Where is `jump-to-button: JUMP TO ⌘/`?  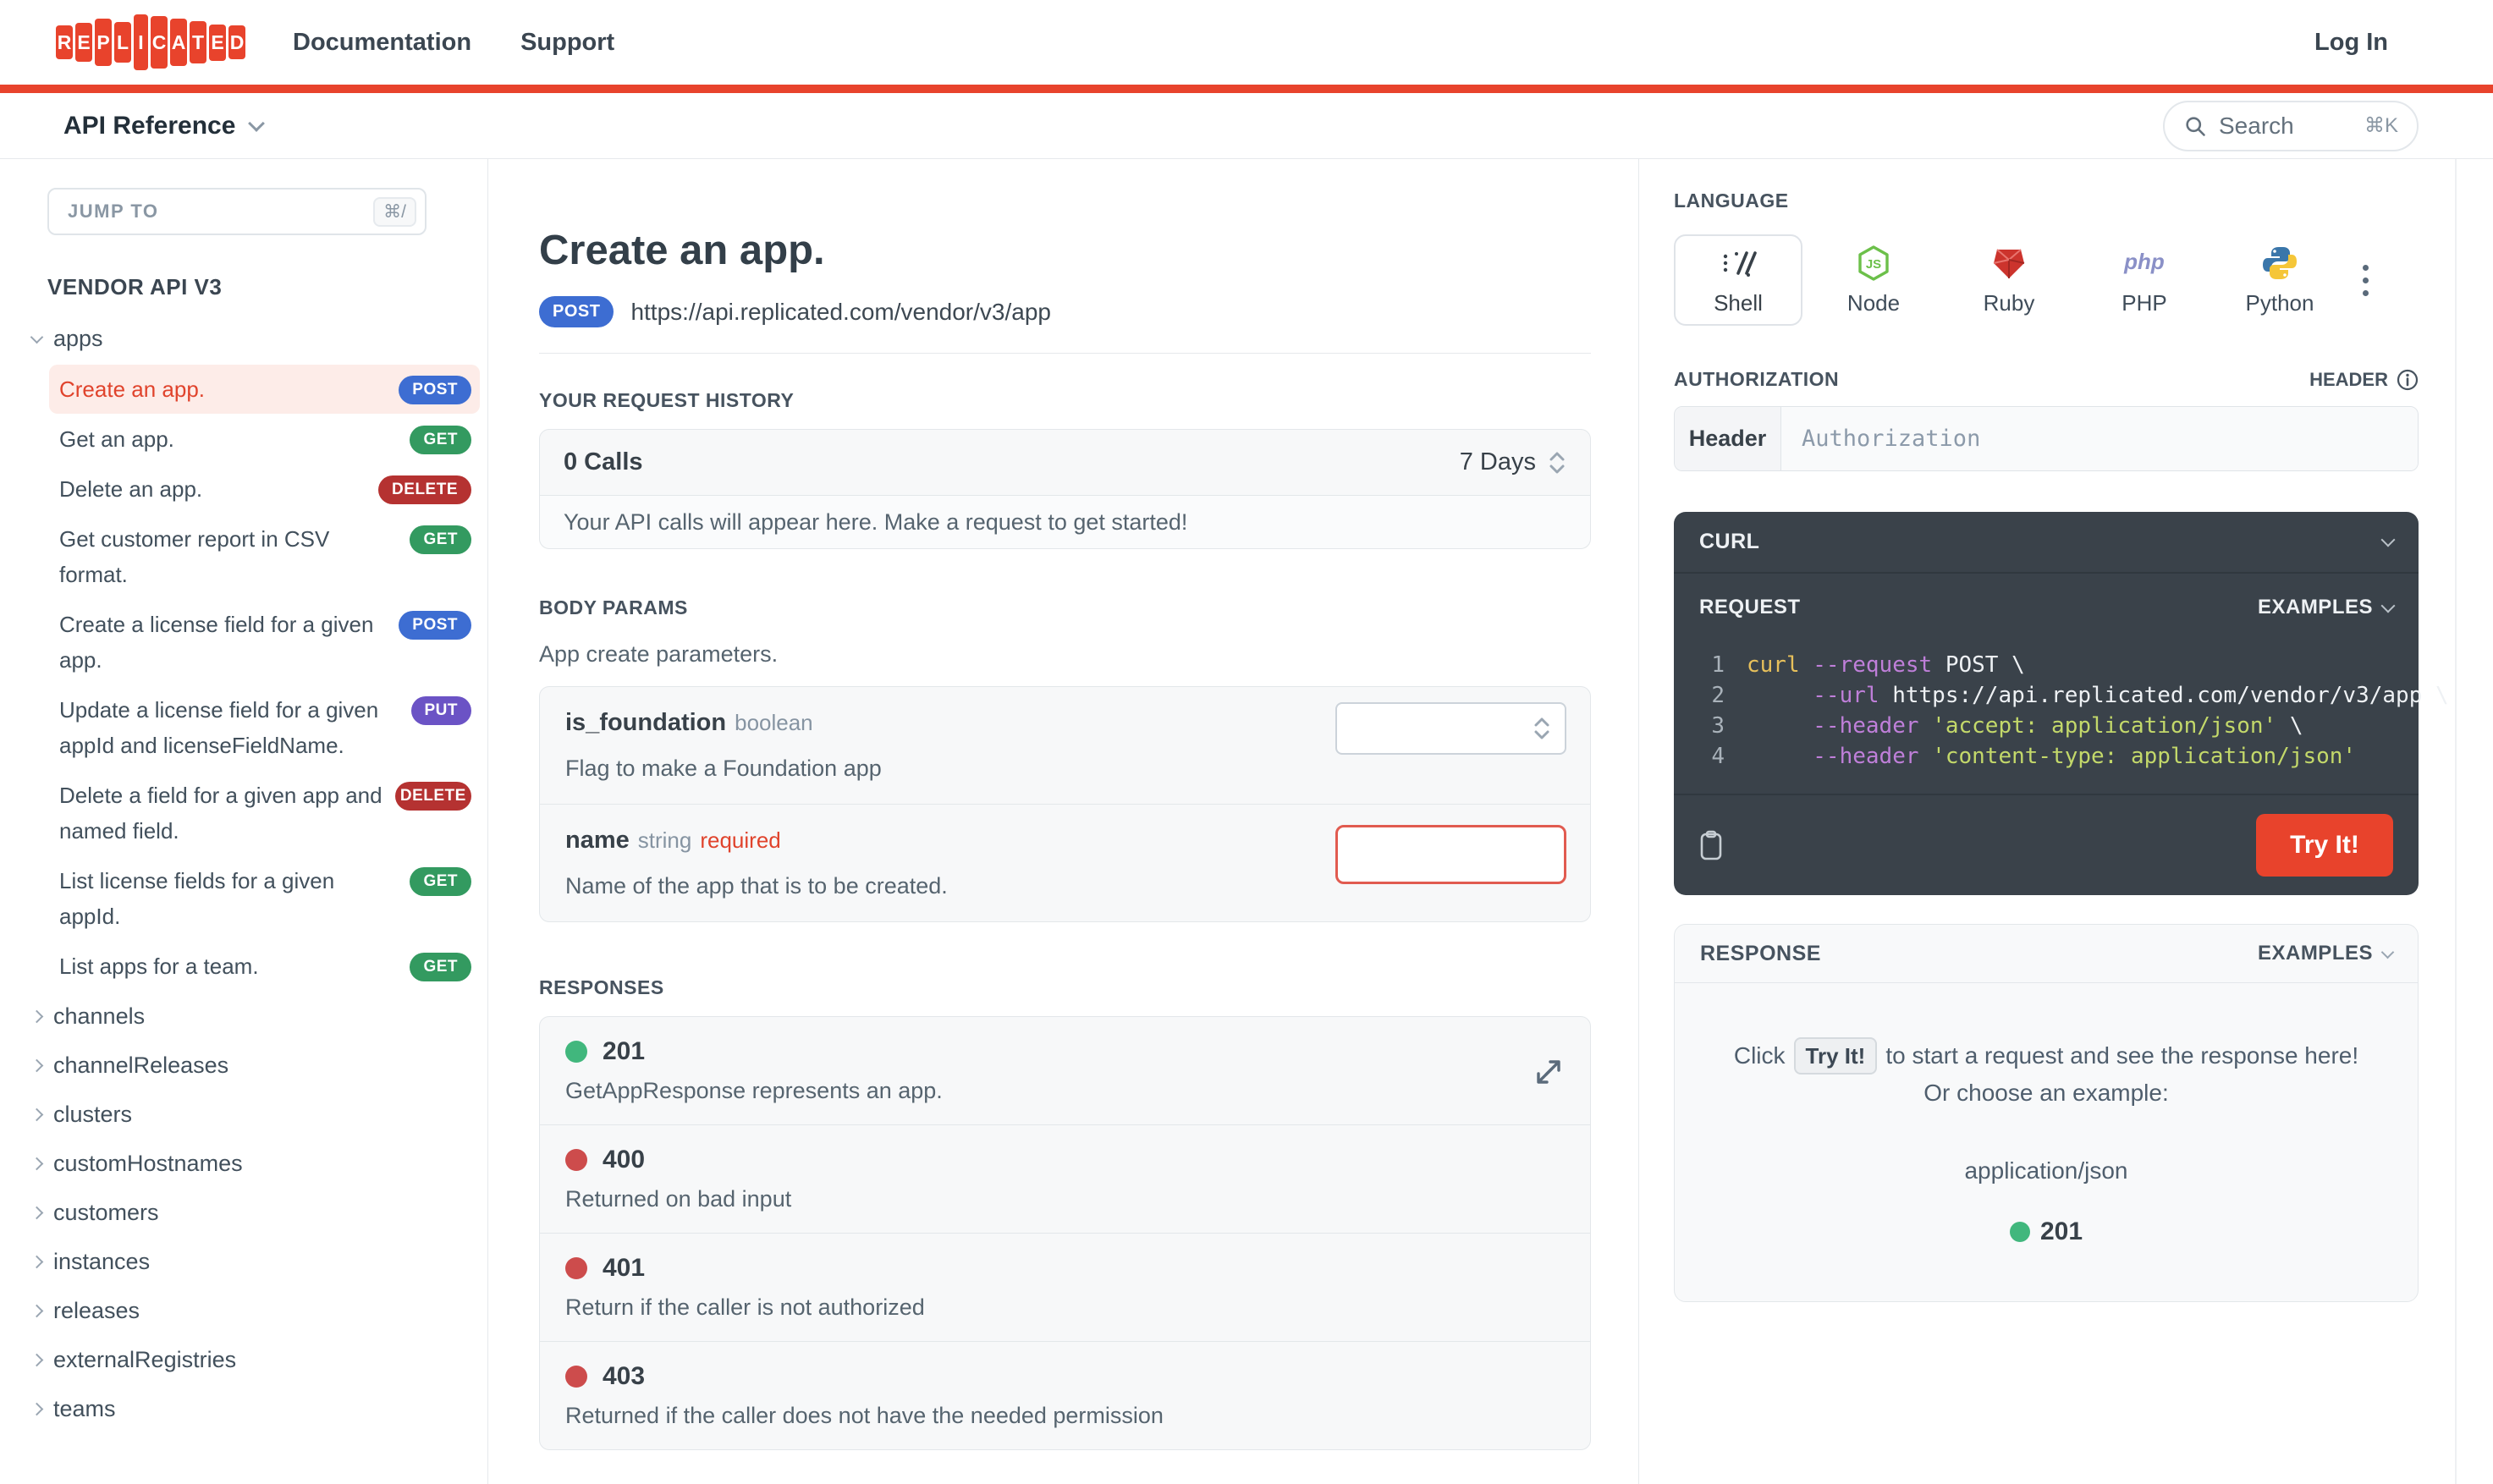
jump-to-button: JUMP TO ⌘/ is located at coordinates (237, 211).